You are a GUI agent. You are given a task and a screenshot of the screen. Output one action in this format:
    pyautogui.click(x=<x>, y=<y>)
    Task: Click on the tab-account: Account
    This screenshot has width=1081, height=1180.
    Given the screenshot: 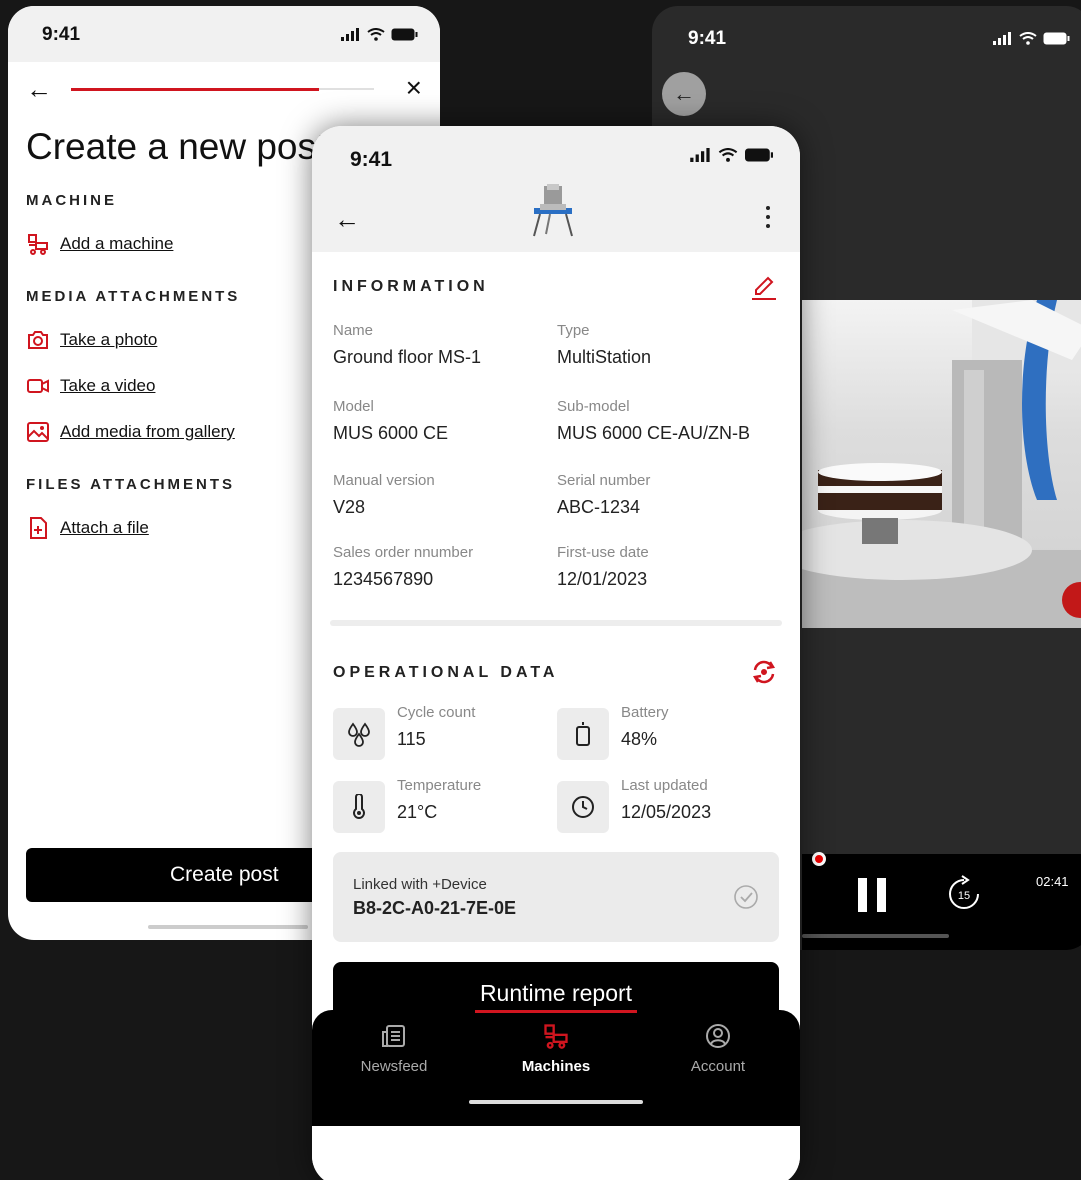 What is the action you would take?
    pyautogui.click(x=718, y=1048)
    